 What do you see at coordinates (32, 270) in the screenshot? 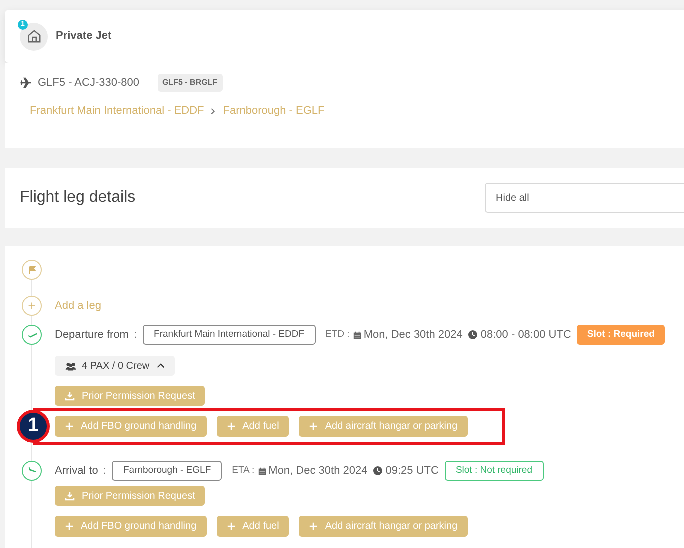
I see `flag-icon` at bounding box center [32, 270].